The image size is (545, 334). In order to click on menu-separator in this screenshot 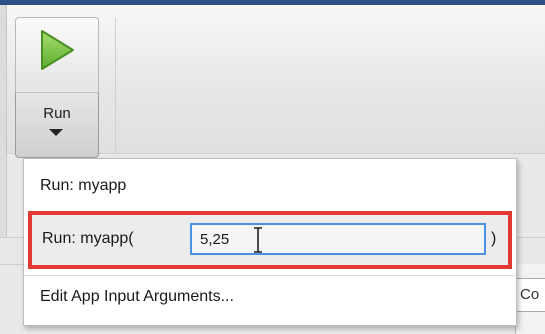, I will do `click(270, 275)`.